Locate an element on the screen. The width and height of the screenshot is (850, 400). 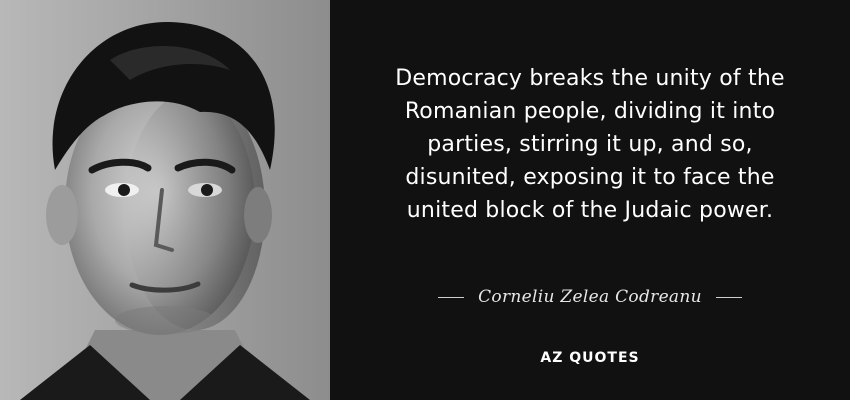
az-quotes-logo: AZ QUOTES is located at coordinates (590, 358).